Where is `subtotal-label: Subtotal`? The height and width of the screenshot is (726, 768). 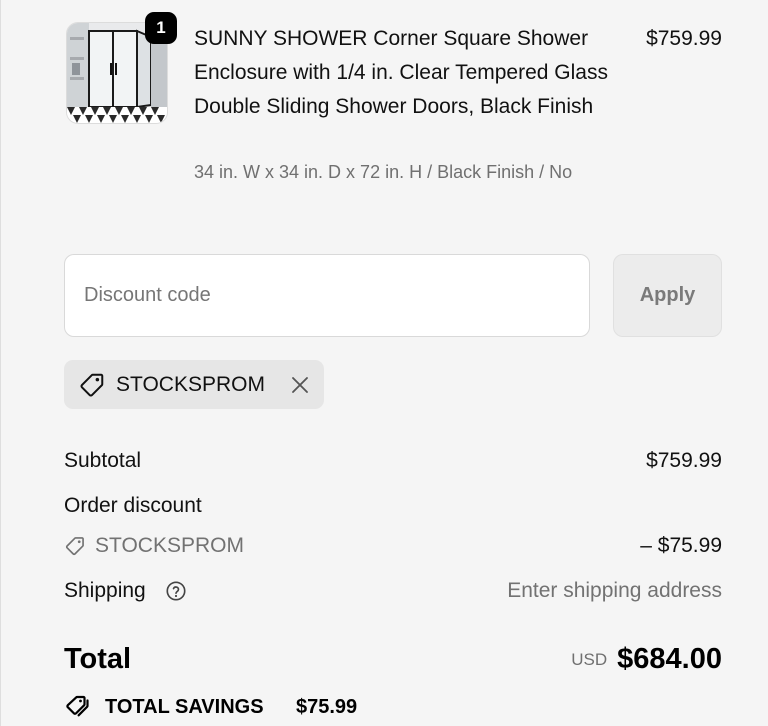 subtotal-label: Subtotal is located at coordinates (103, 460).